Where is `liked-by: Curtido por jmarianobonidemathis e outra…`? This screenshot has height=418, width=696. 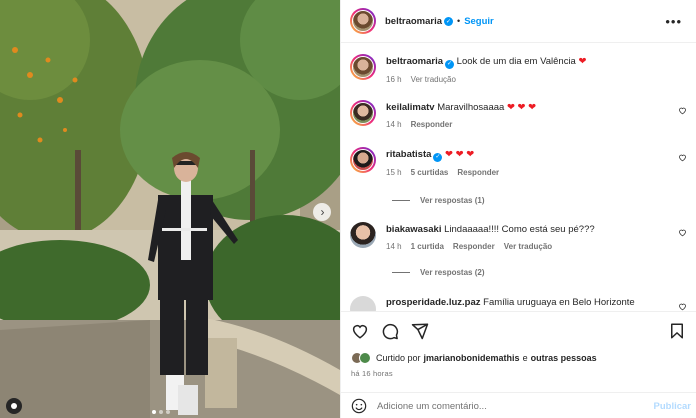 liked-by: Curtido por jmarianobonidemathis e outra… is located at coordinates (474, 358).